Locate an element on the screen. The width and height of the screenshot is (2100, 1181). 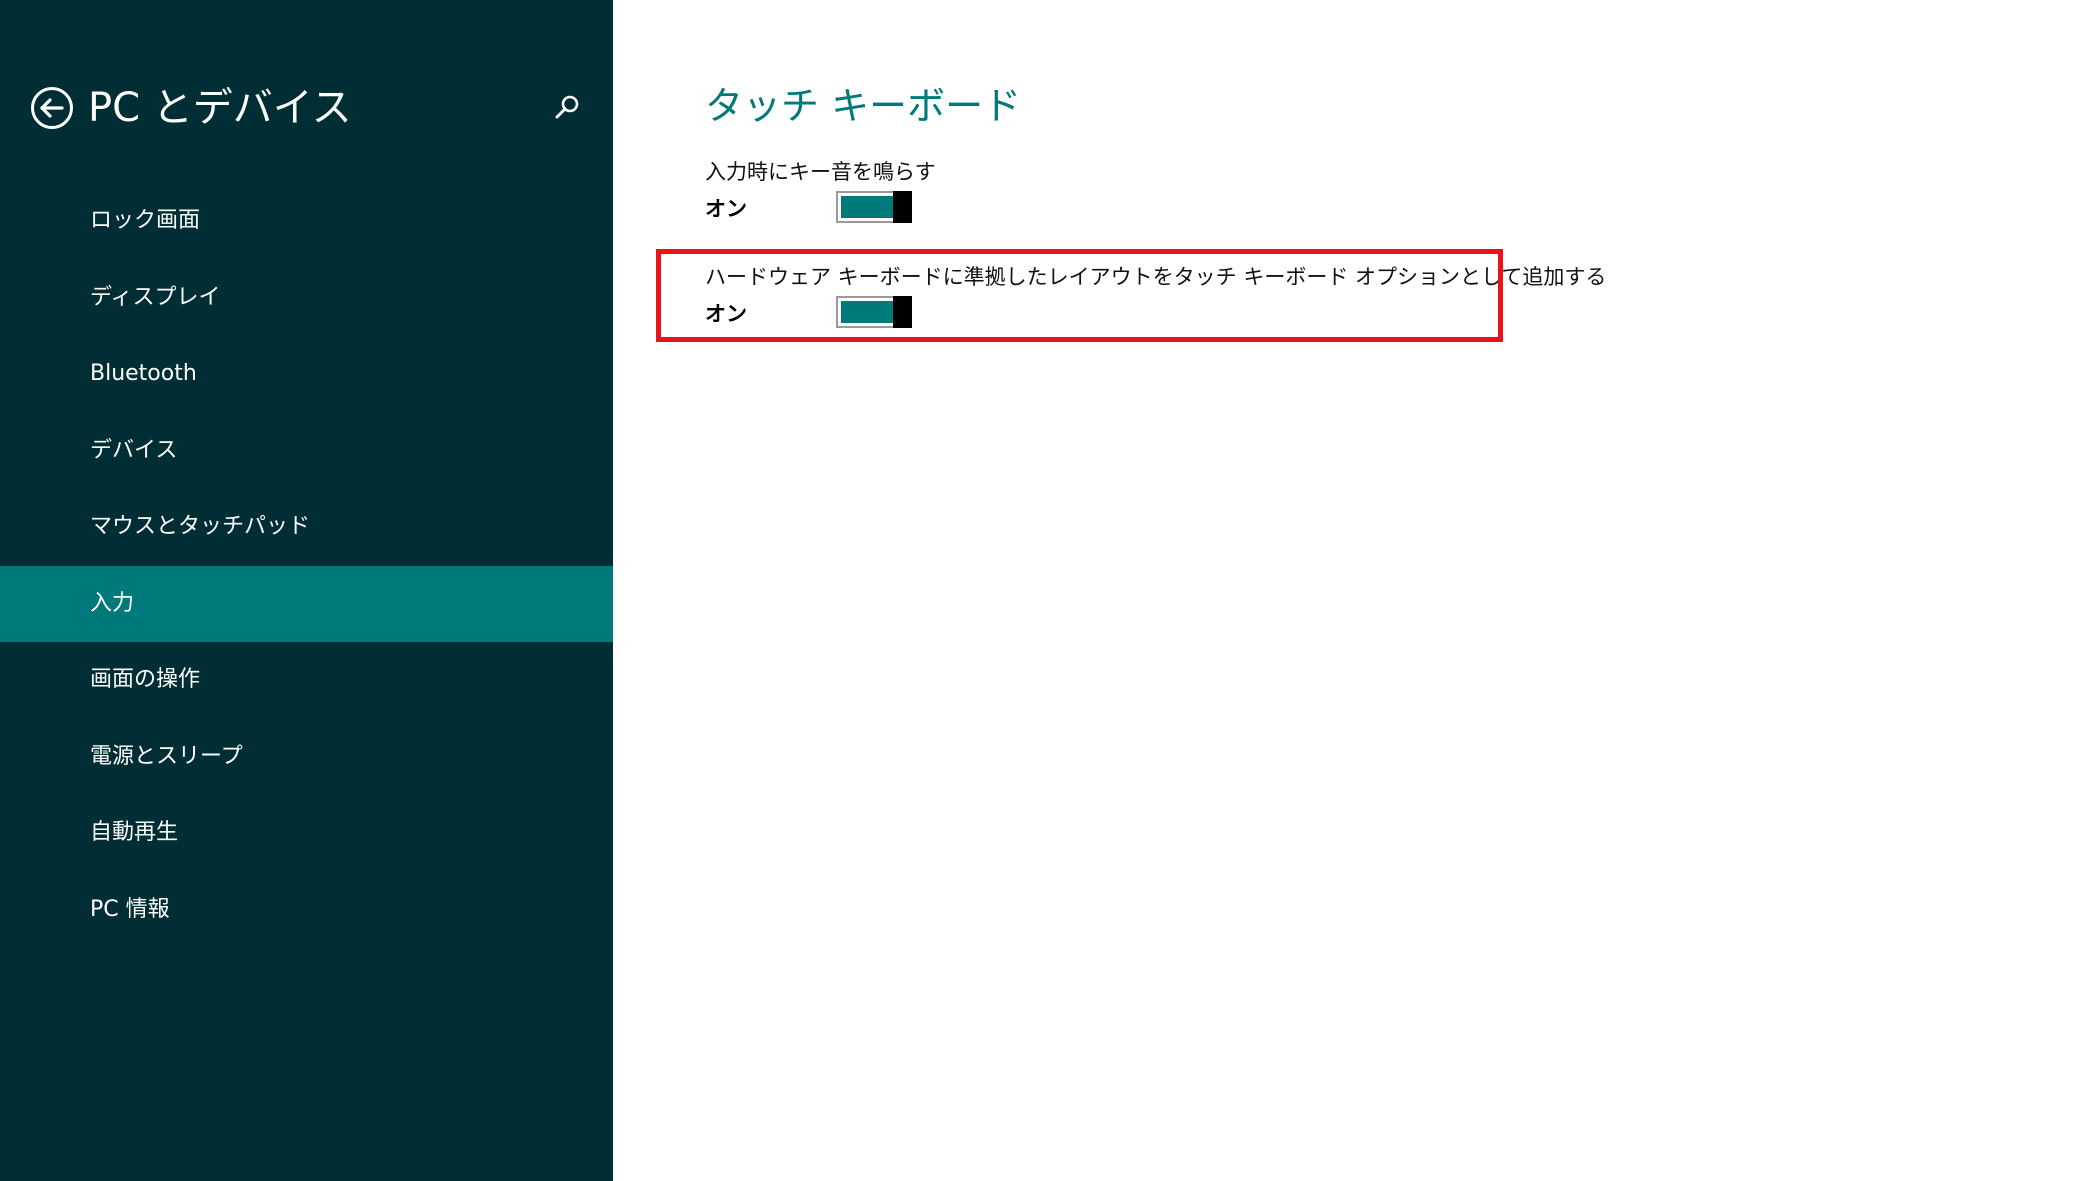
sidebar-item-label: 入力 is located at coordinates (112, 603).